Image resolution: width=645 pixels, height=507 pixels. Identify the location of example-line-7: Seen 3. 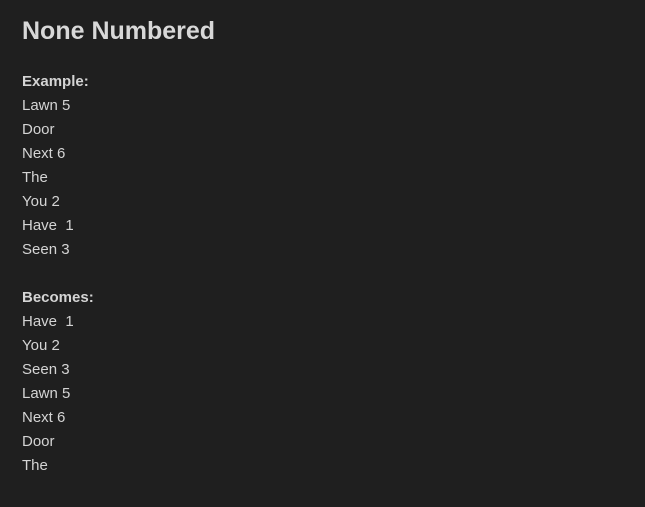
(46, 249).